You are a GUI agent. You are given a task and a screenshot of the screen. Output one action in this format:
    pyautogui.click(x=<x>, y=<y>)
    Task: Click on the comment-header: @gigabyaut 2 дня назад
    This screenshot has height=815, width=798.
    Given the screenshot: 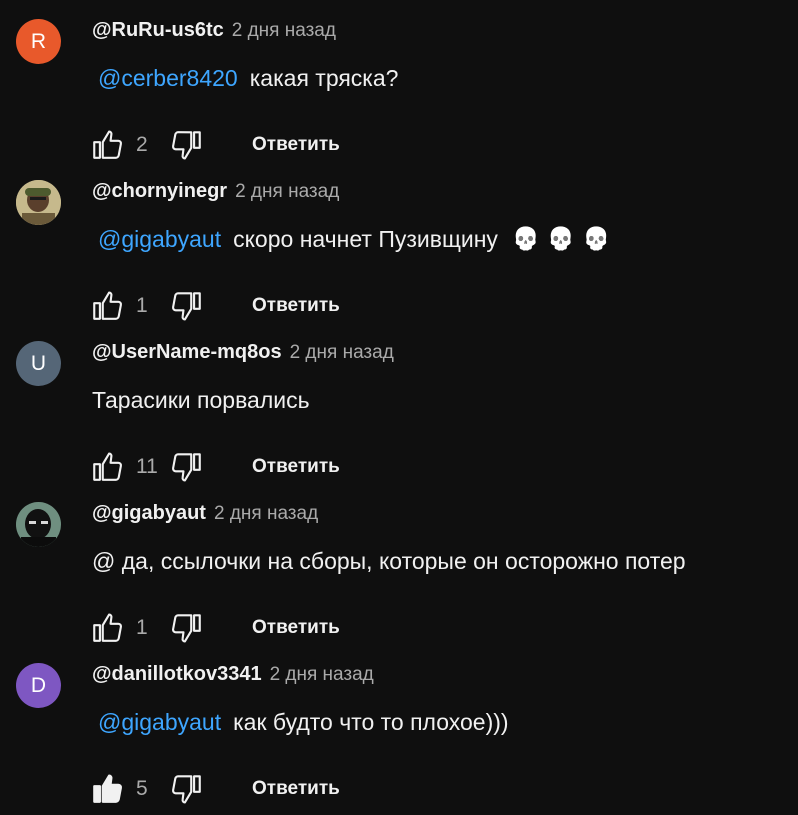 What is the action you would take?
    pyautogui.click(x=205, y=515)
    